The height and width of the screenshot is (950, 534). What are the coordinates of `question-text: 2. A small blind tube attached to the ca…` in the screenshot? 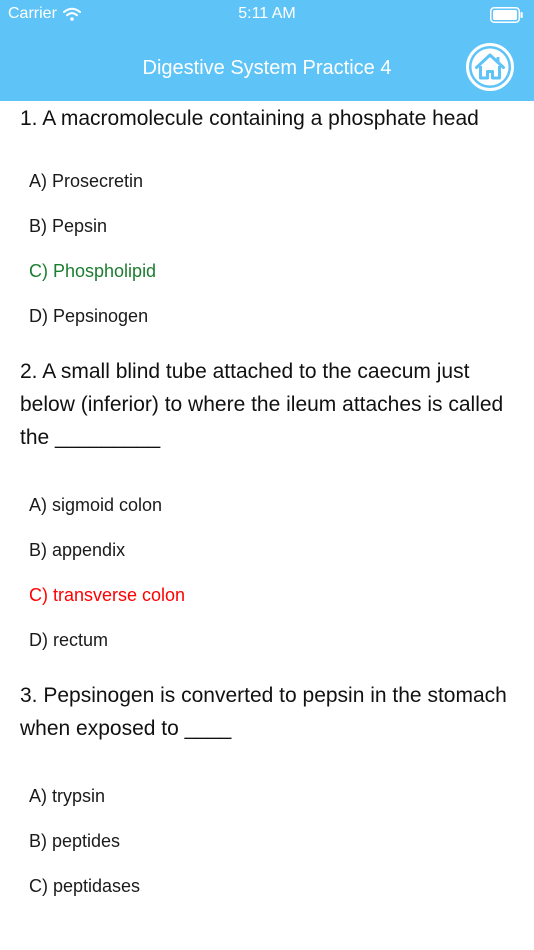 It's located at (262, 404).